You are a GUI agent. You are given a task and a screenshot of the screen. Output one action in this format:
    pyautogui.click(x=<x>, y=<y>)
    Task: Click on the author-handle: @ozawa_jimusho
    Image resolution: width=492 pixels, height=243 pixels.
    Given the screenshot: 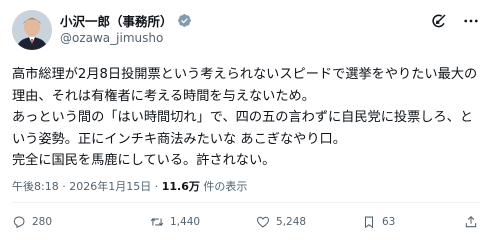 What is the action you would take?
    pyautogui.click(x=111, y=38)
    